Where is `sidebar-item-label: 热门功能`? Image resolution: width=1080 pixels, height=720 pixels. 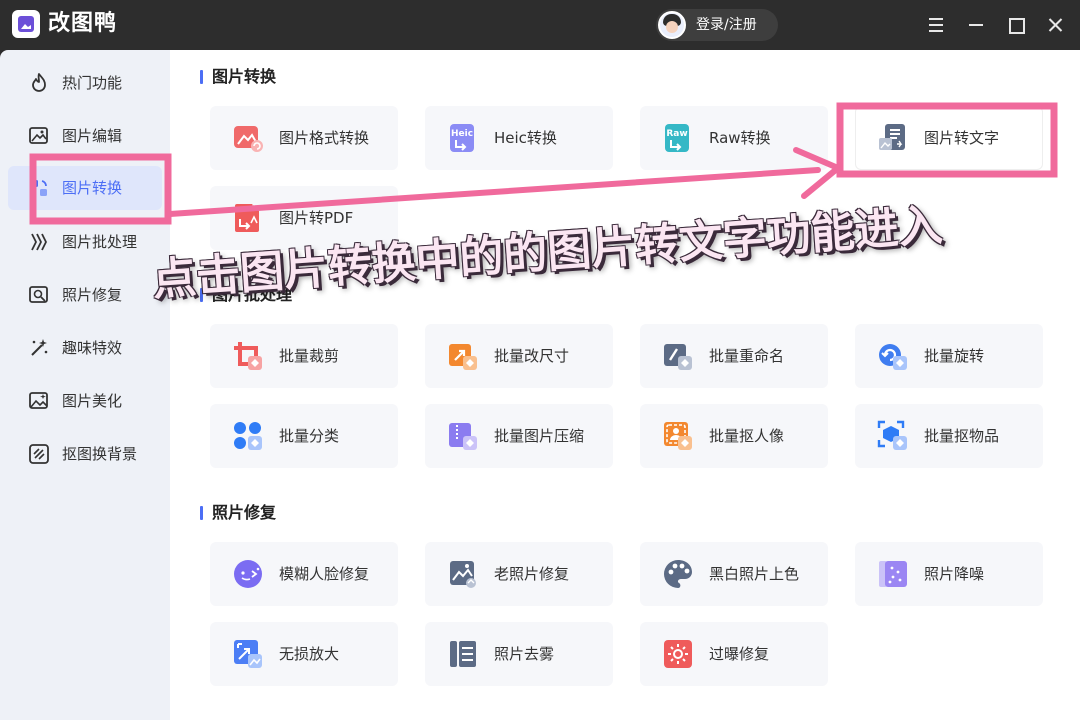 sidebar-item-label: 热门功能 is located at coordinates (92, 83).